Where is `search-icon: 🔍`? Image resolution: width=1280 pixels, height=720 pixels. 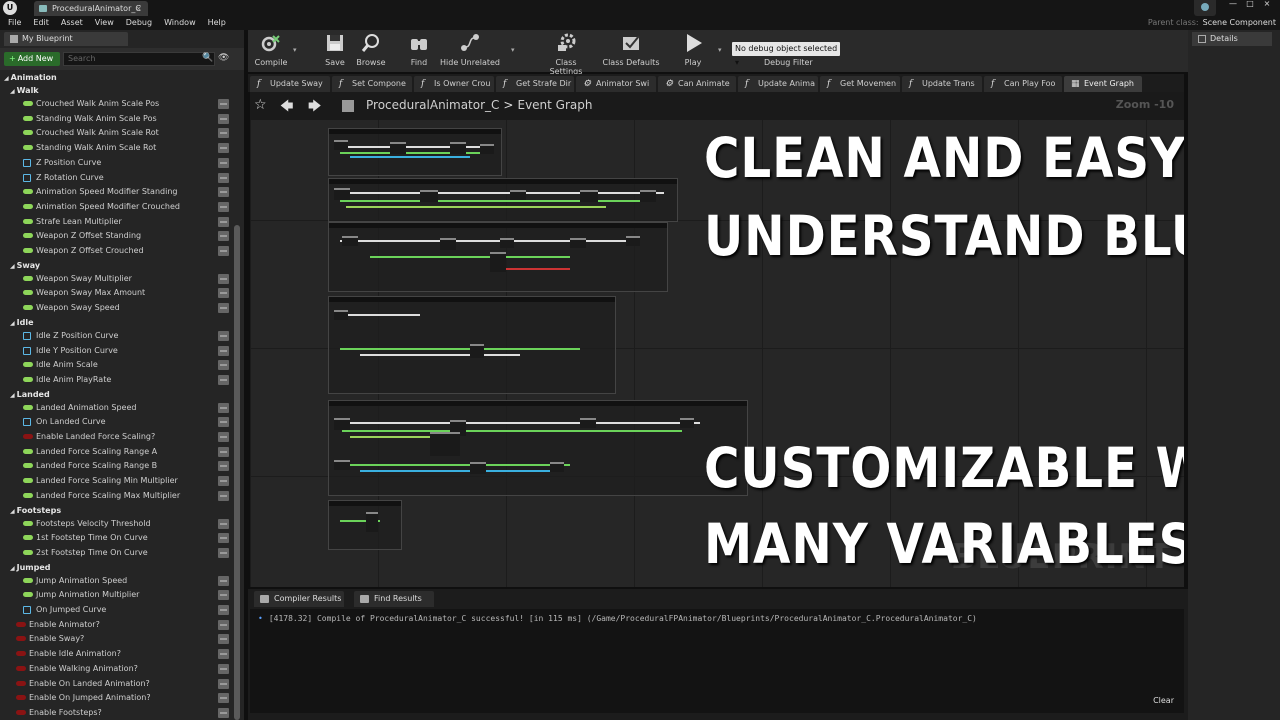 search-icon: 🔍 is located at coordinates (207, 58).